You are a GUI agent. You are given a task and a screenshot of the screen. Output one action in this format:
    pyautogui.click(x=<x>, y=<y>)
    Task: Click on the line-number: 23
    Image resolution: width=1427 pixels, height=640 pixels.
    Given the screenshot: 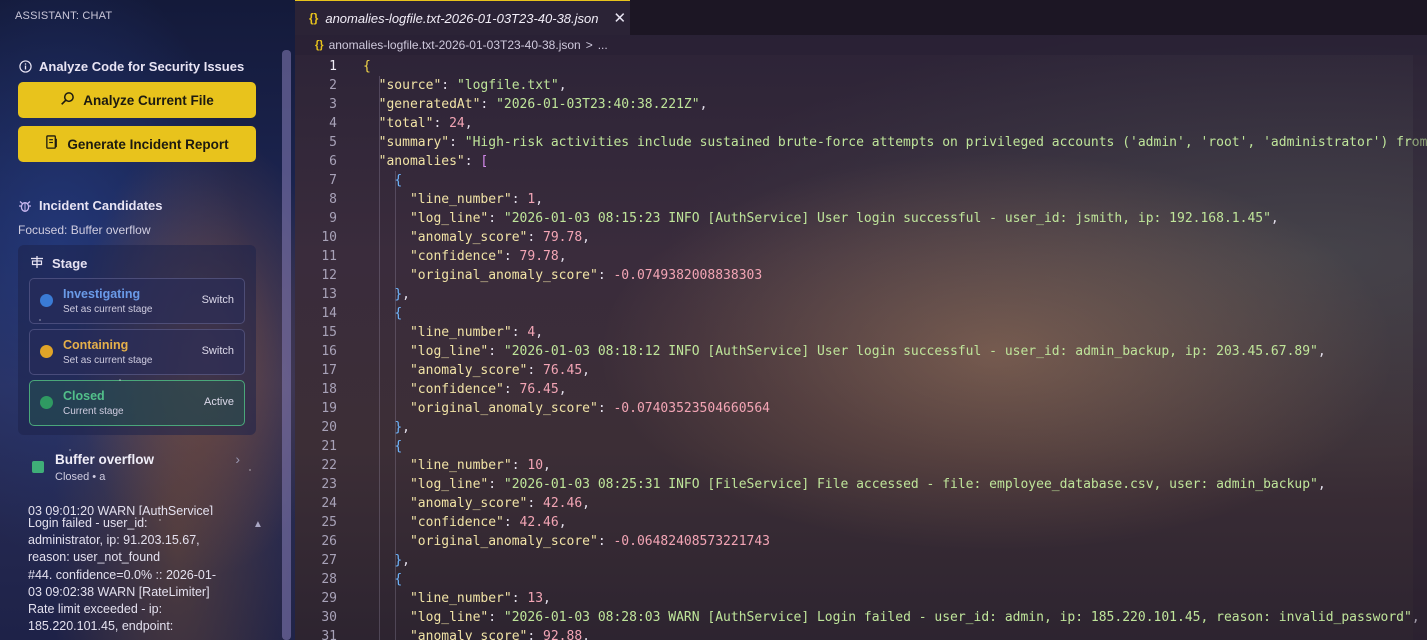 What is the action you would take?
    pyautogui.click(x=329, y=484)
    